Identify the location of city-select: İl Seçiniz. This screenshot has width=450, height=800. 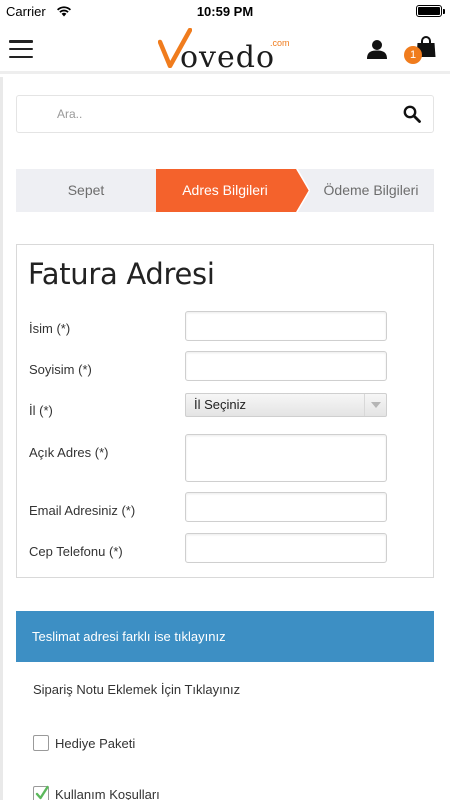
(286, 405).